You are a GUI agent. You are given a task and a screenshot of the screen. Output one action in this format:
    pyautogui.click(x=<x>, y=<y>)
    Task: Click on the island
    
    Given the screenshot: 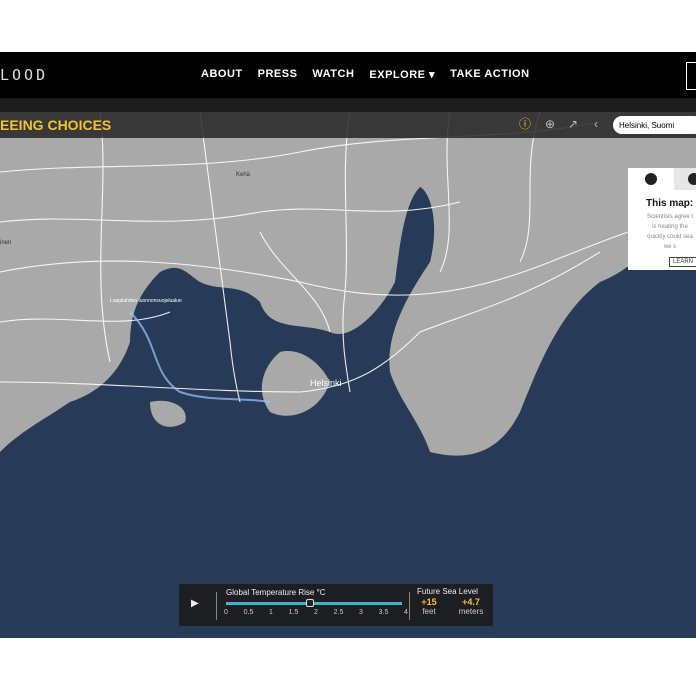 What is the action you would take?
    pyautogui.click(x=168, y=413)
    